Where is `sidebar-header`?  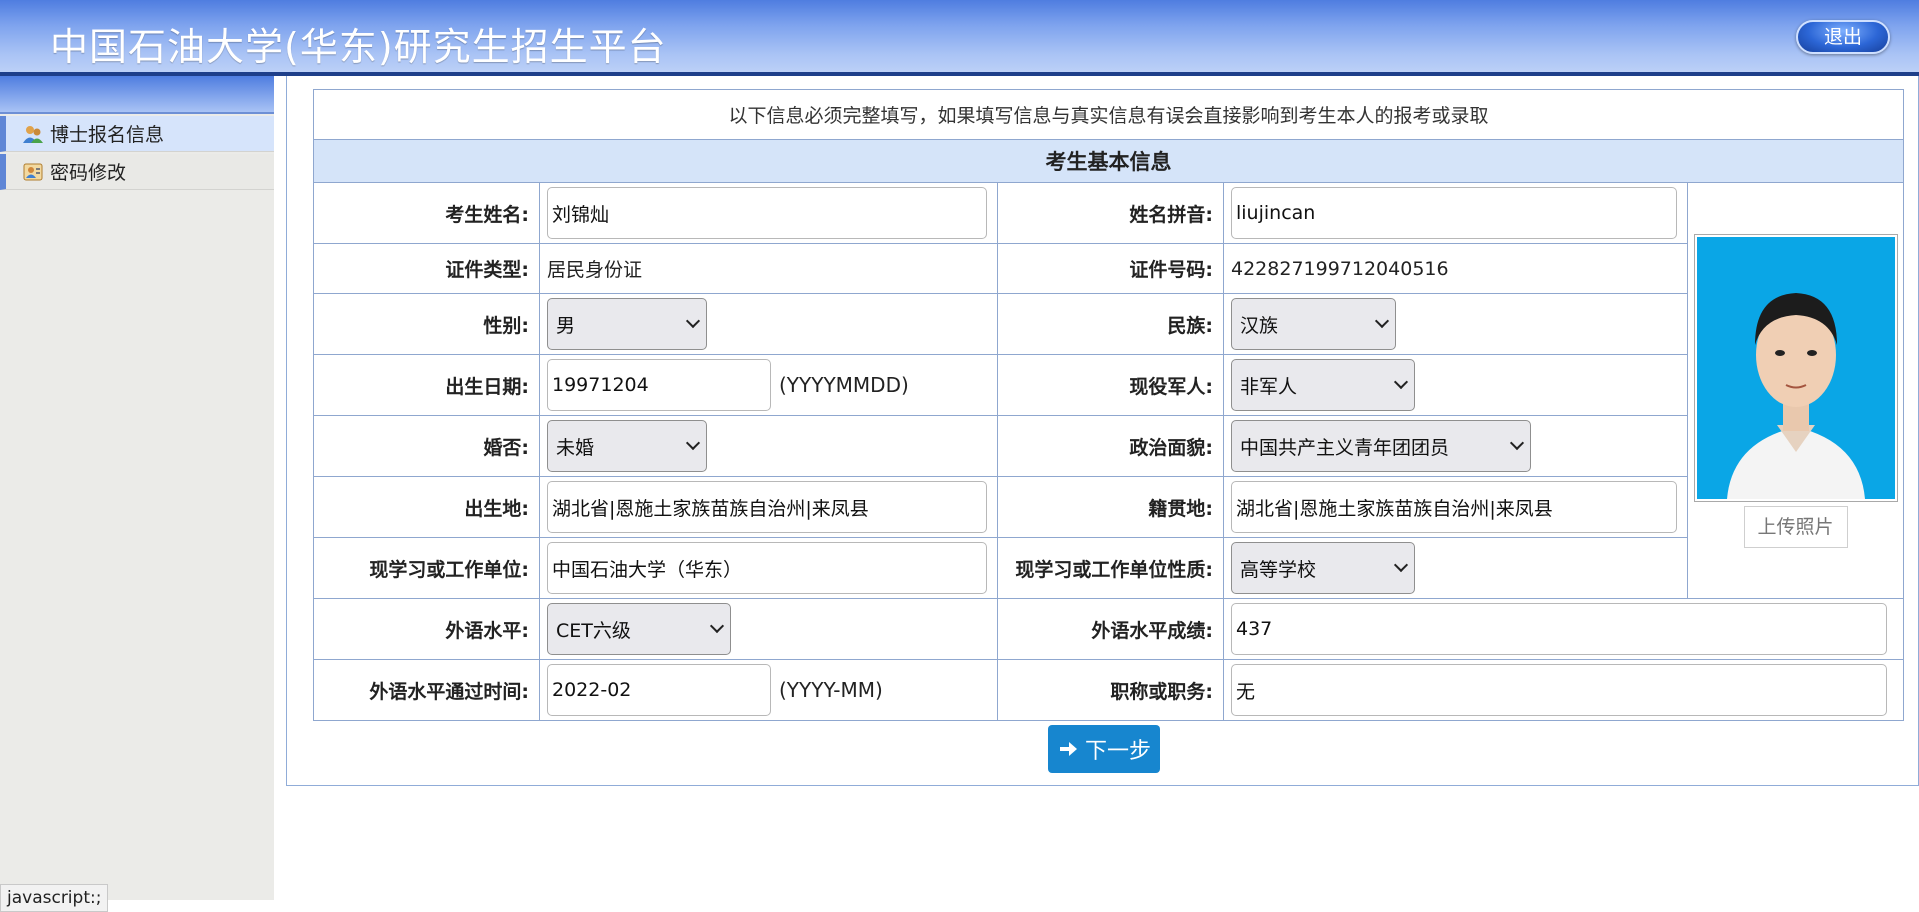 sidebar-header is located at coordinates (137, 95).